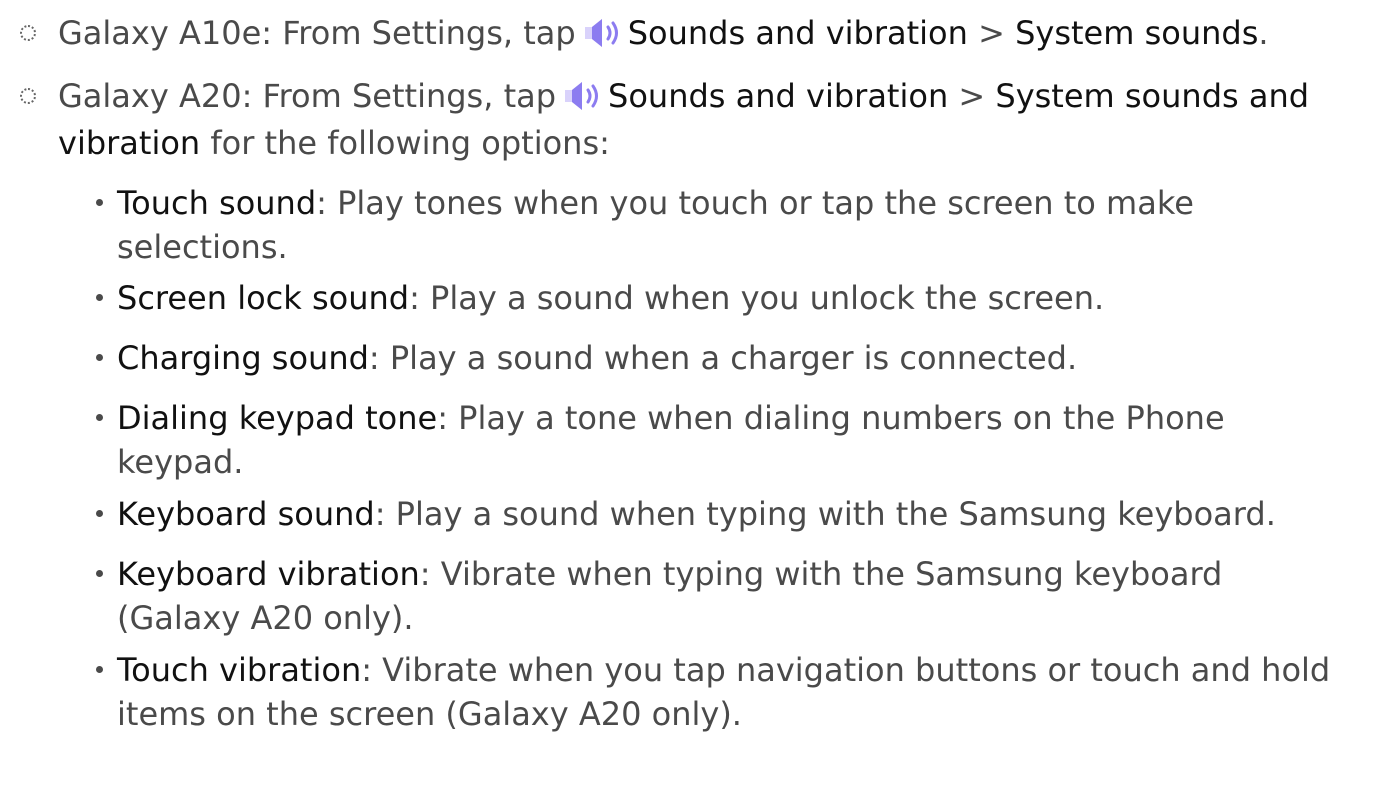 The width and height of the screenshot is (1396, 799). Describe the element at coordinates (752, 247) in the screenshot. I see `option-touch-sound-cont: selections.` at that location.